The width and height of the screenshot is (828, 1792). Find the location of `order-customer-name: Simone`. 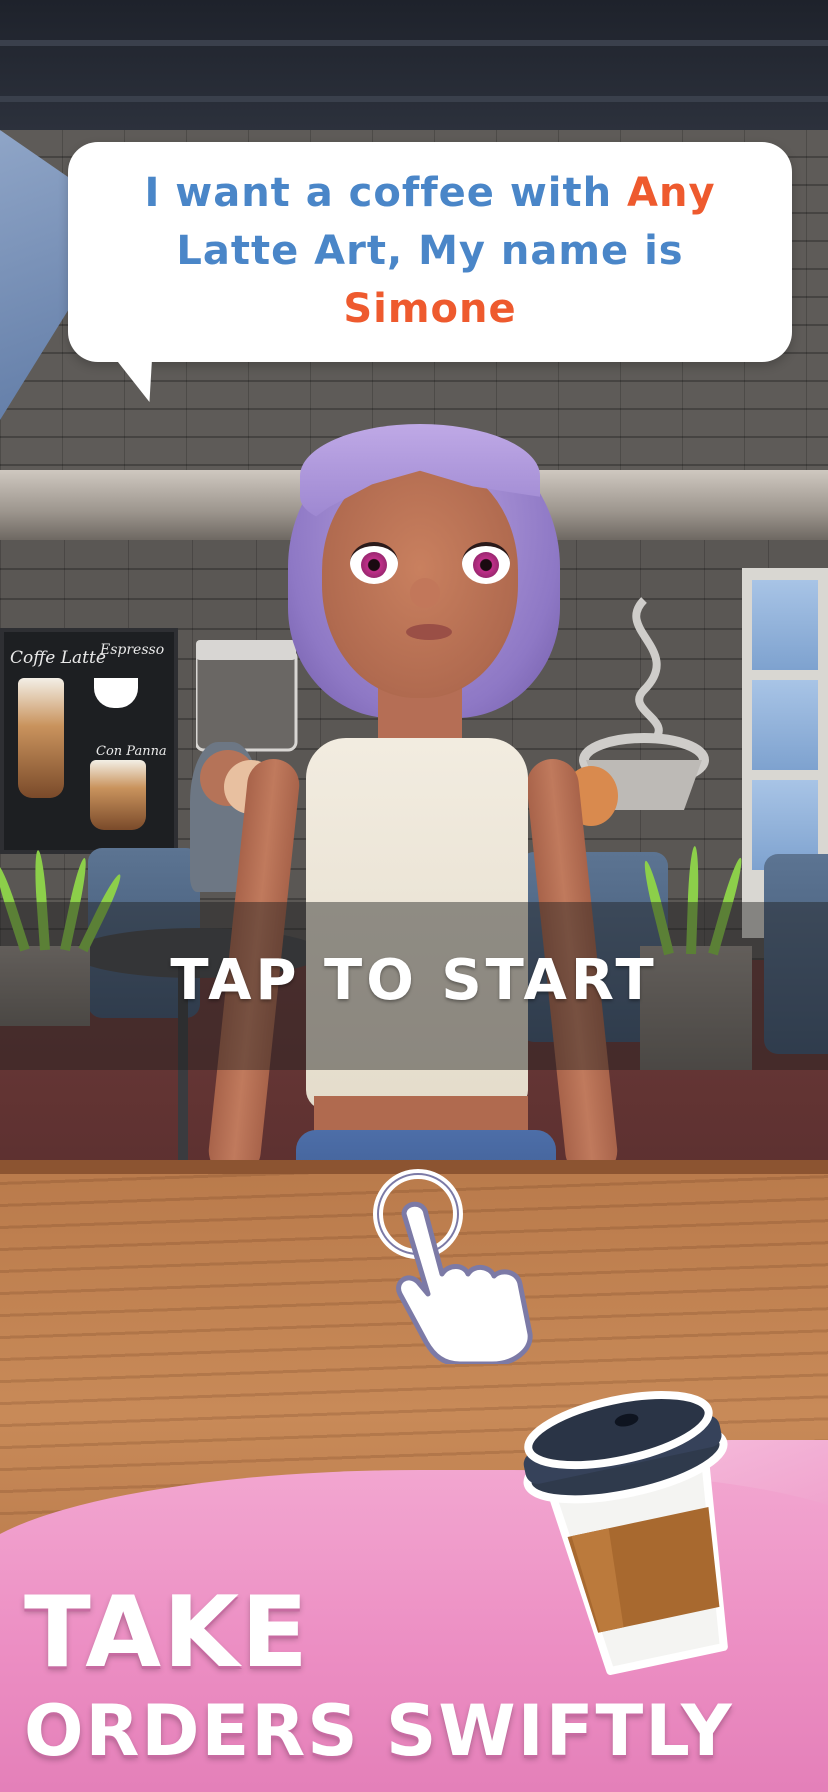

order-customer-name: Simone is located at coordinates (430, 309).